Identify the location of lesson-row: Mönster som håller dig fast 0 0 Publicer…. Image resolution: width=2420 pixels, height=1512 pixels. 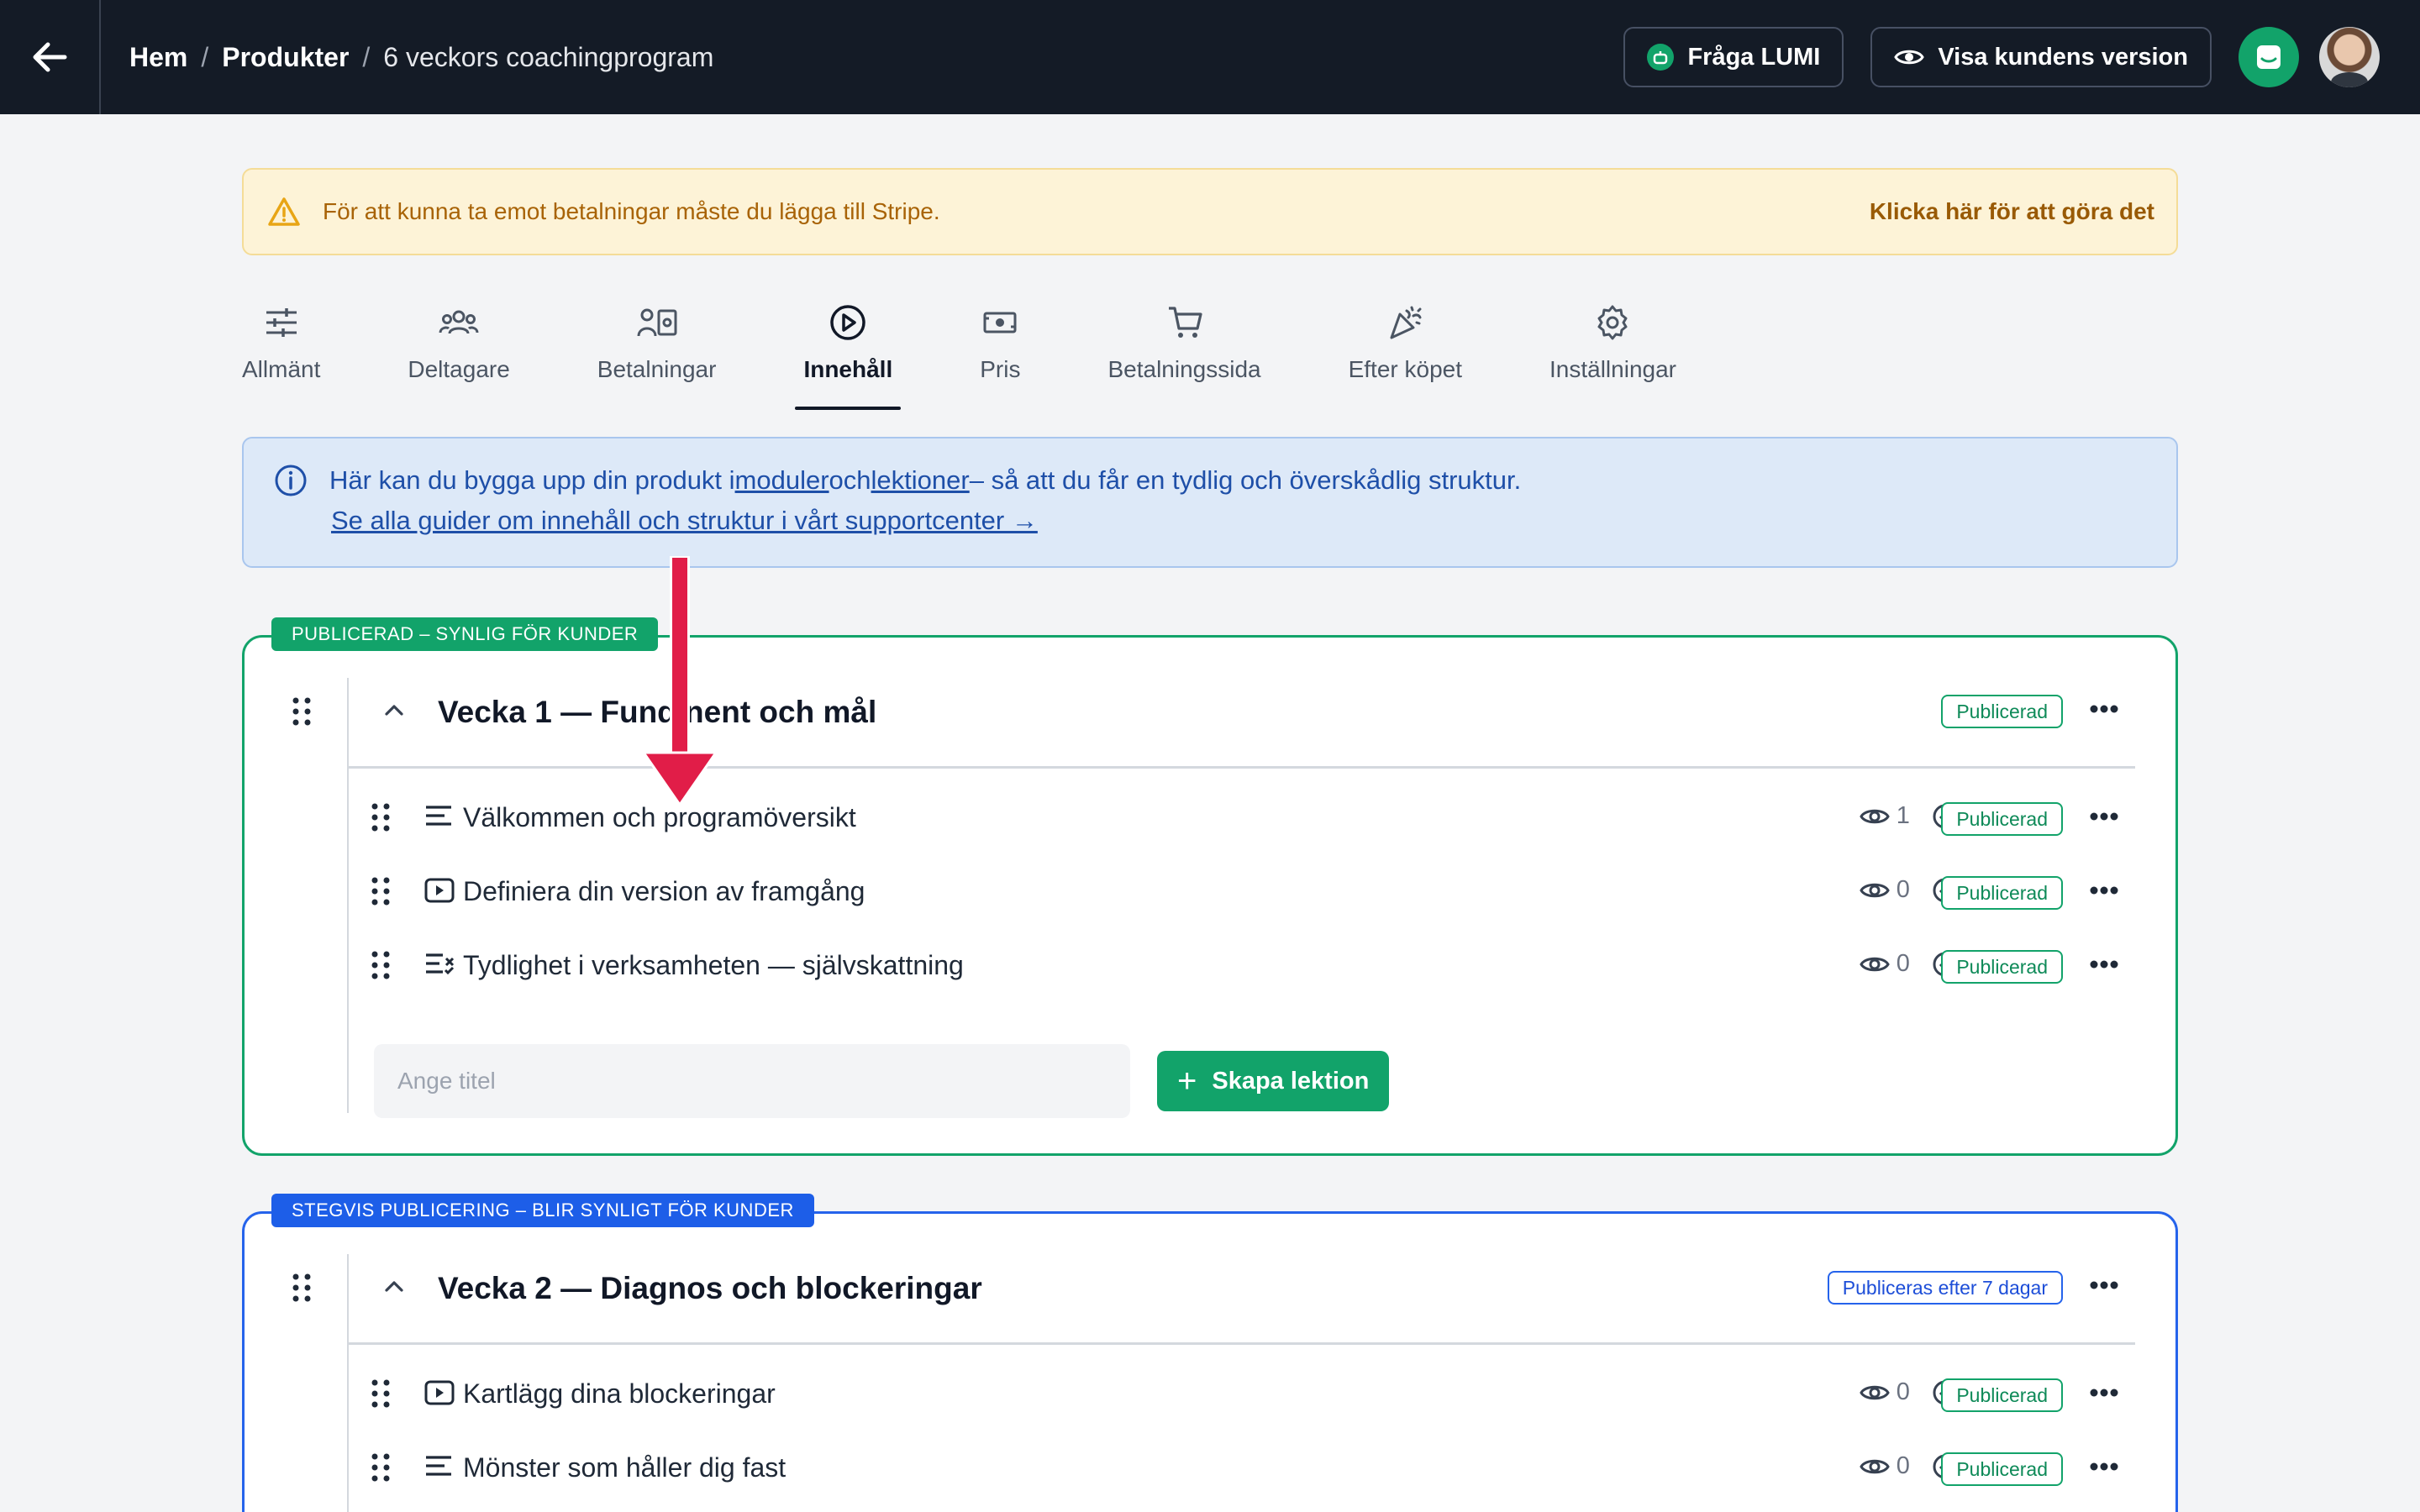
(1253, 1469).